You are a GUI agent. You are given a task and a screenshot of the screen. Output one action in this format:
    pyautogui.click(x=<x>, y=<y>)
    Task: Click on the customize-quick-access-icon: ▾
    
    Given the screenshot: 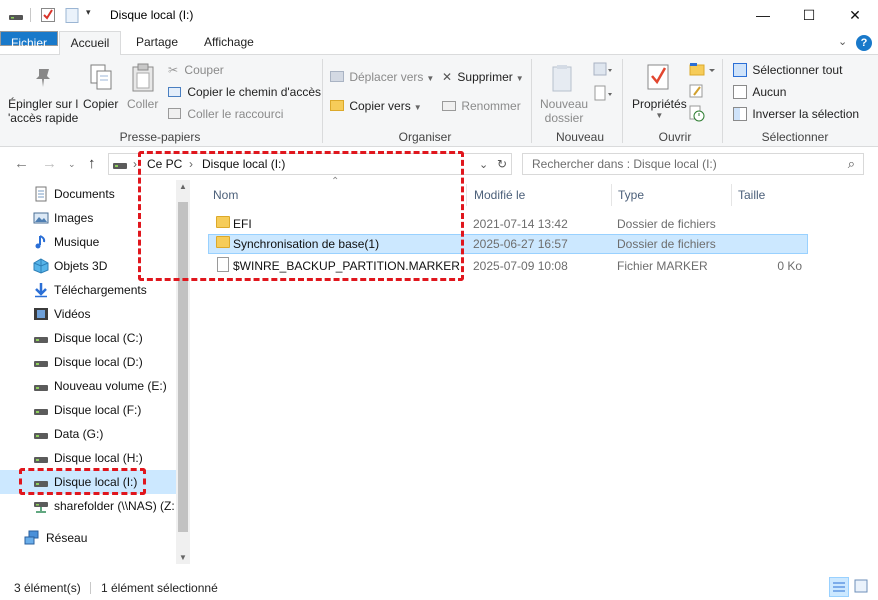 What is the action you would take?
    pyautogui.click(x=91, y=15)
    